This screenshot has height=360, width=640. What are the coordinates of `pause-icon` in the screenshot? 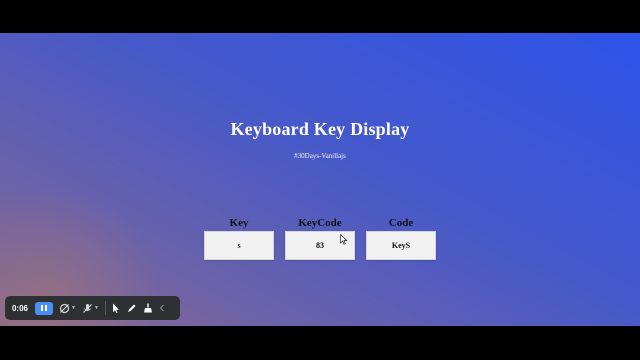 It's located at (42, 308).